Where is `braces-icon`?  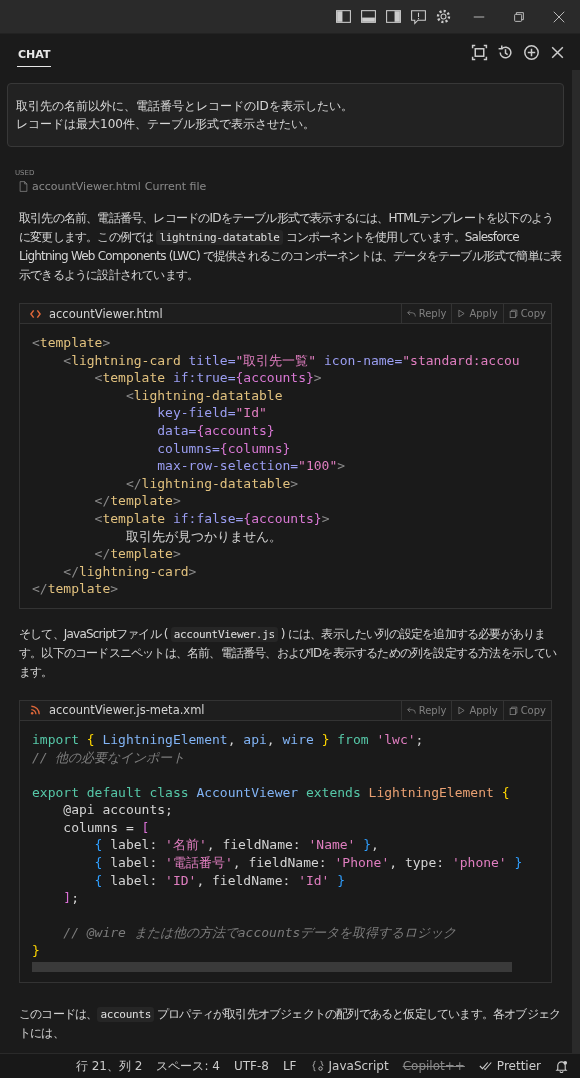
braces-icon is located at coordinates (317, 1066).